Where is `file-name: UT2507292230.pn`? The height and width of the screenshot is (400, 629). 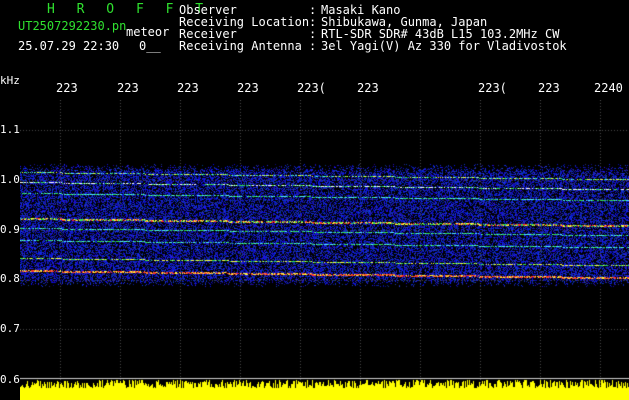
file-name: UT2507292230.pn is located at coordinates (72, 26).